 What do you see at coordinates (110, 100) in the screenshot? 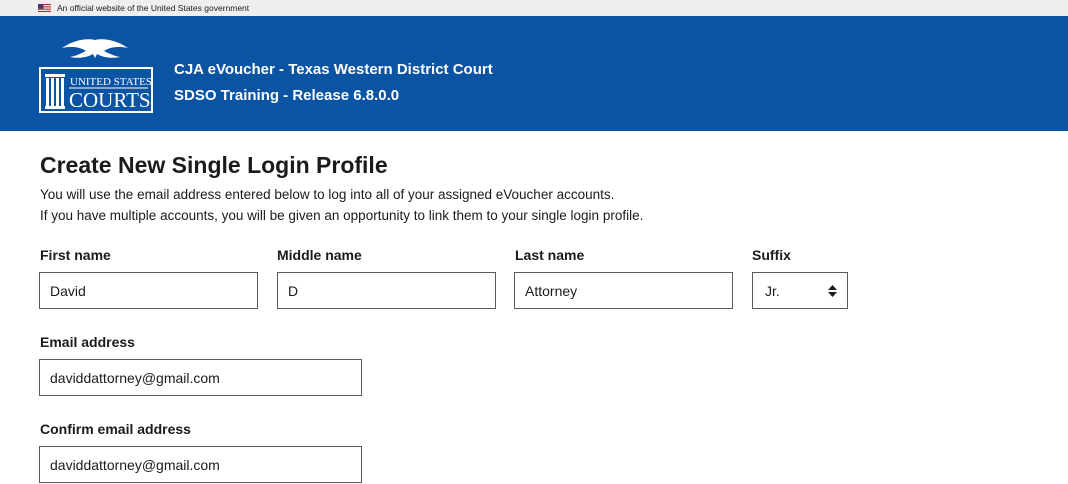
I see `logo-text-line2: COURTS` at bounding box center [110, 100].